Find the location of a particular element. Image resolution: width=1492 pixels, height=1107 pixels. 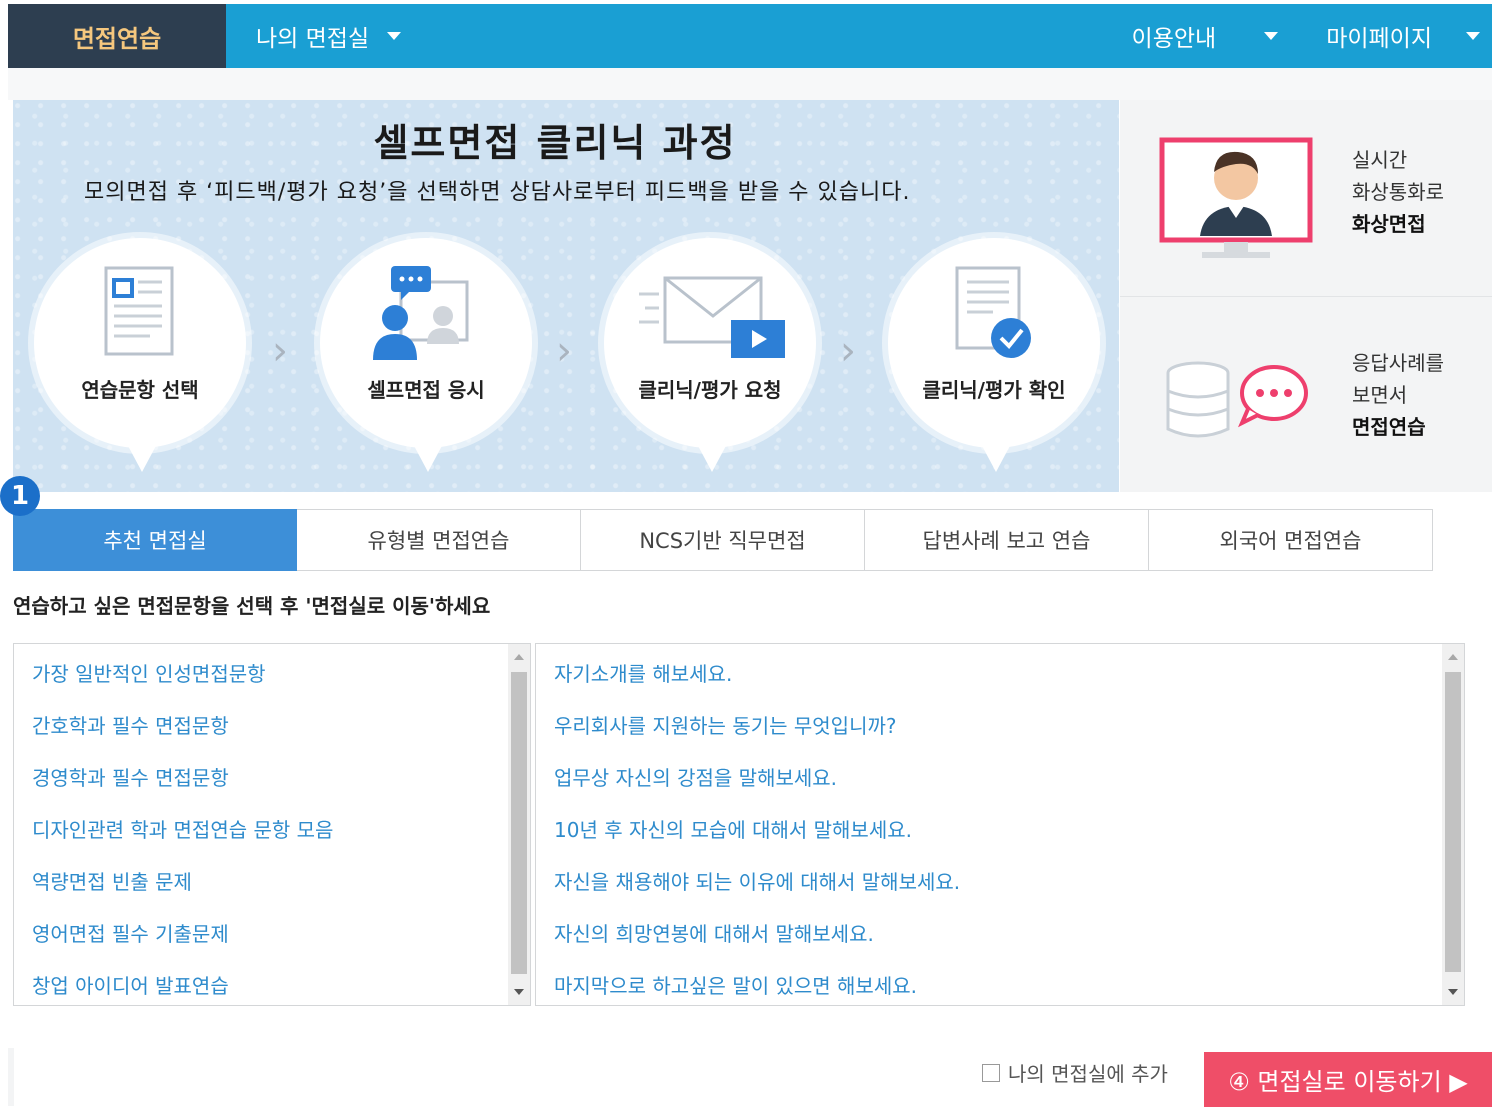

video-interview-promo: 실시간 화상통화로 화상면접 is located at coordinates (1306, 198).